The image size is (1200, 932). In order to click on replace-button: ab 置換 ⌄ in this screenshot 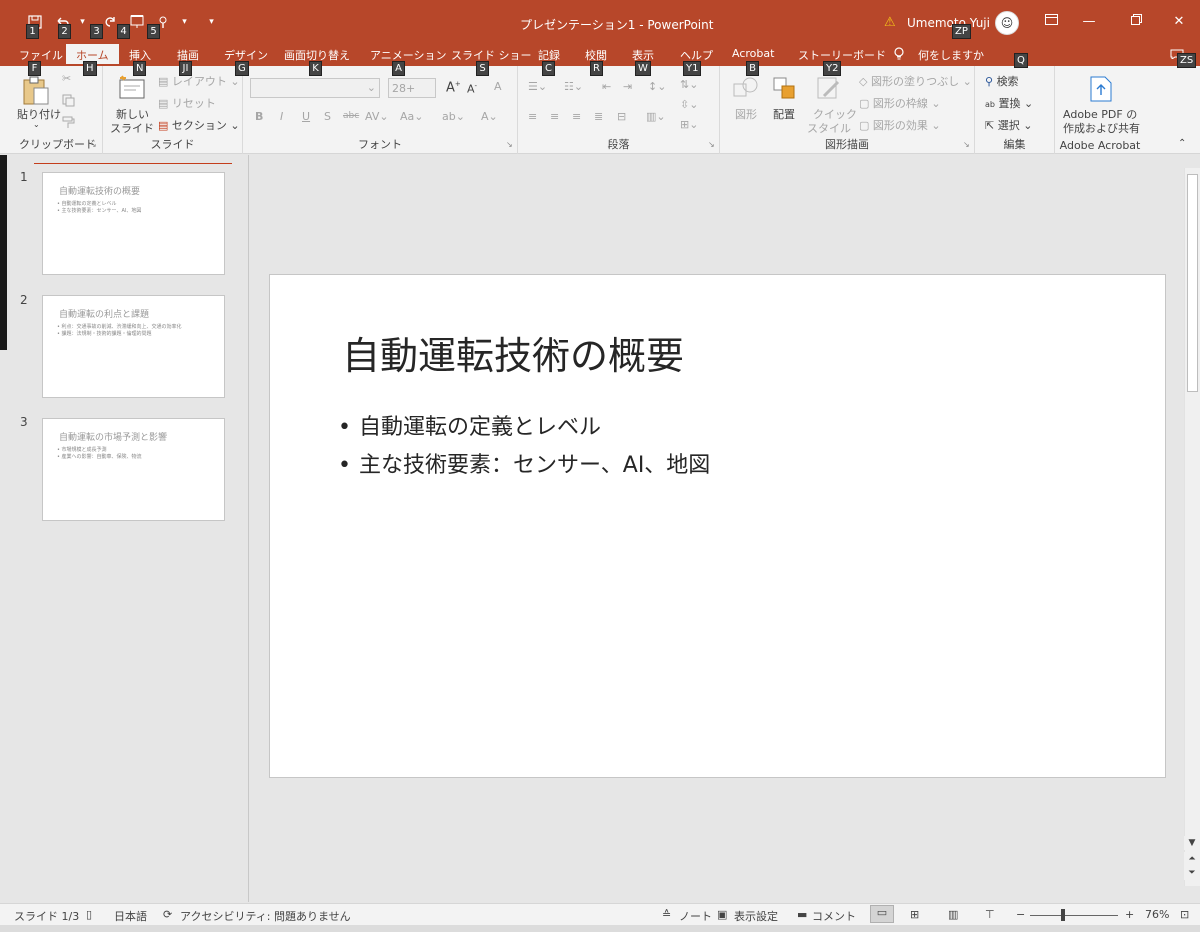, I will do `click(1009, 103)`.